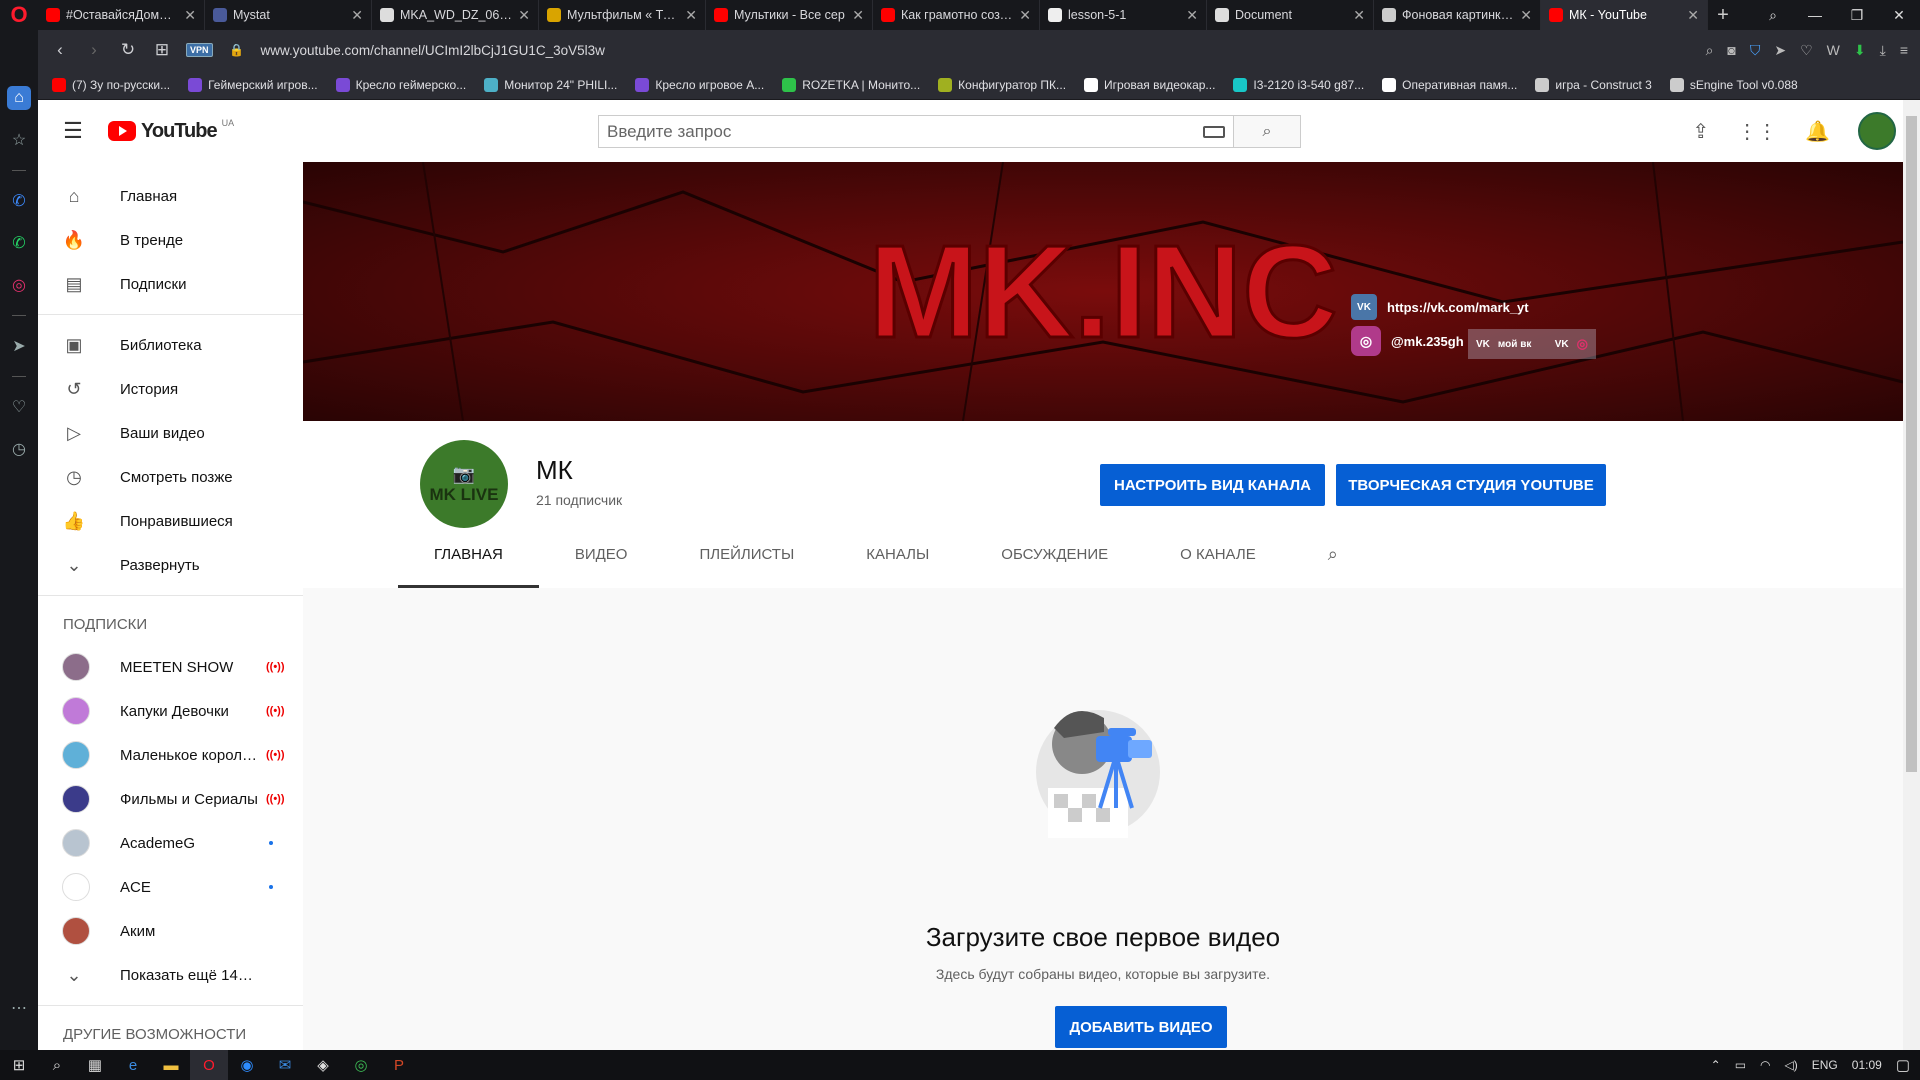  I want to click on wifi-icon: ◠, so click(1765, 1065).